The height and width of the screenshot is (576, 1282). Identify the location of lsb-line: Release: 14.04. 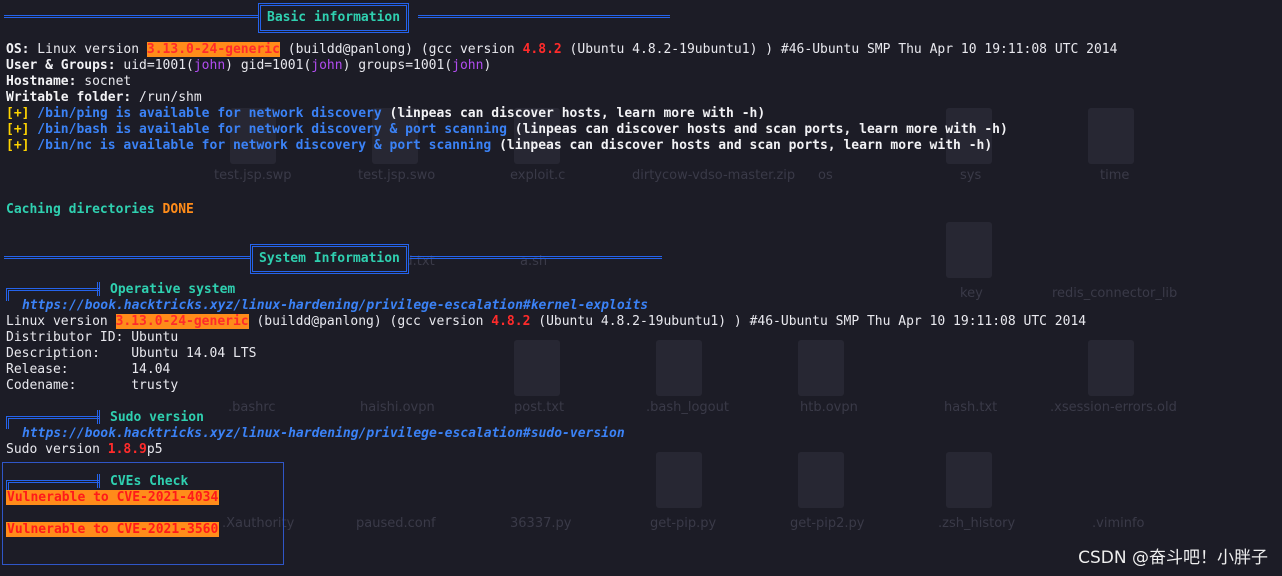
(88, 369).